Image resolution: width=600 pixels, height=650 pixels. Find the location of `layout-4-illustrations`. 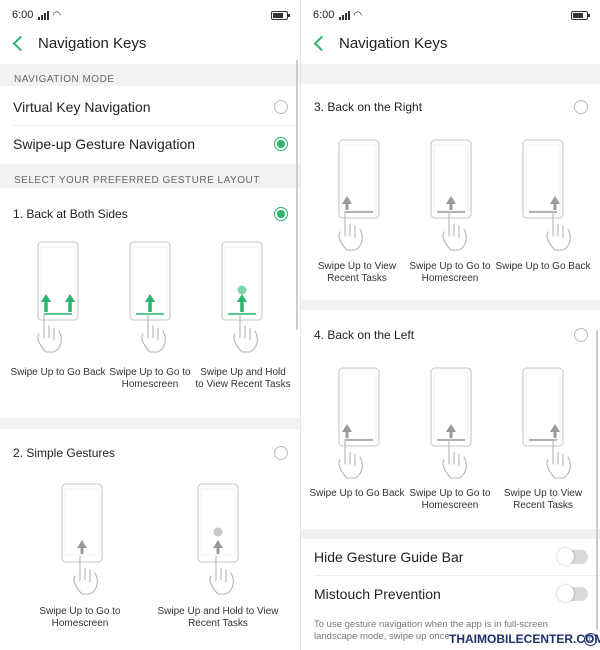

layout-4-illustrations is located at coordinates (454, 423).